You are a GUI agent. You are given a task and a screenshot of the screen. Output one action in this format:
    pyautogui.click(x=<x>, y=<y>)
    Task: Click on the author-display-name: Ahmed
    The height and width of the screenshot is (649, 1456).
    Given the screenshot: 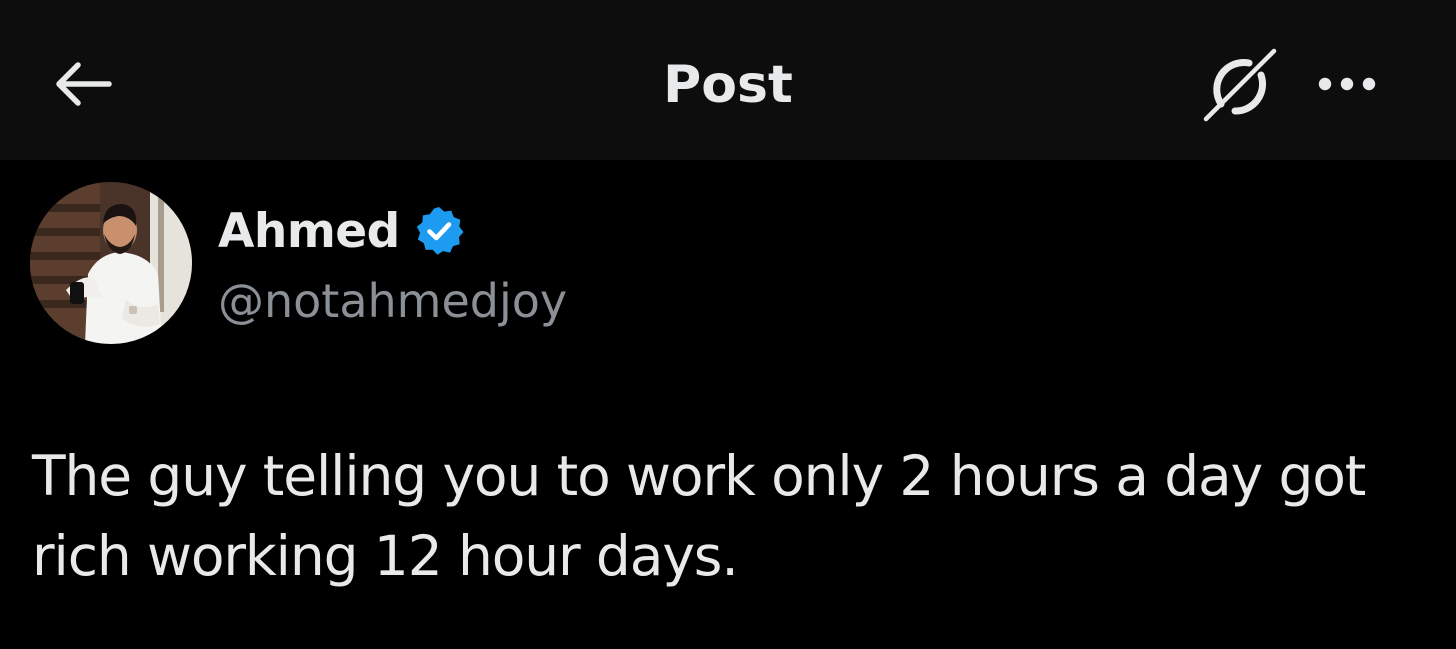 What is the action you would take?
    pyautogui.click(x=309, y=231)
    